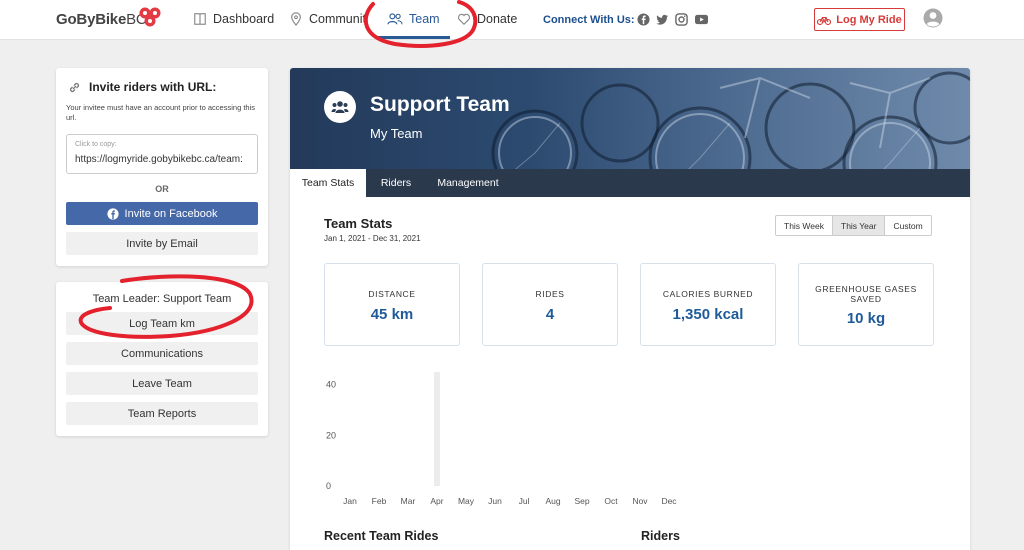 This screenshot has width=1024, height=550. I want to click on invite-facebook-button: Invite on Facebook, so click(162, 213).